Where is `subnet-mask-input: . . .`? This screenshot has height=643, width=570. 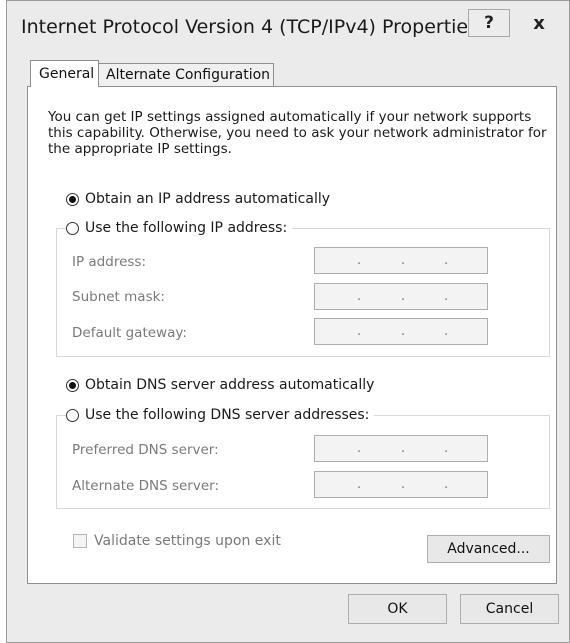
subnet-mask-input: . . . is located at coordinates (401, 296).